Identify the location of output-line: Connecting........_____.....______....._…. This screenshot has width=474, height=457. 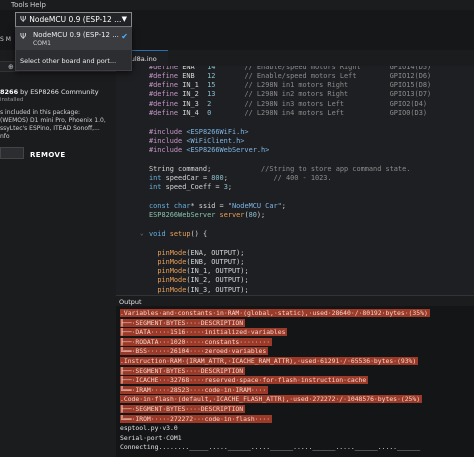
(270, 447).